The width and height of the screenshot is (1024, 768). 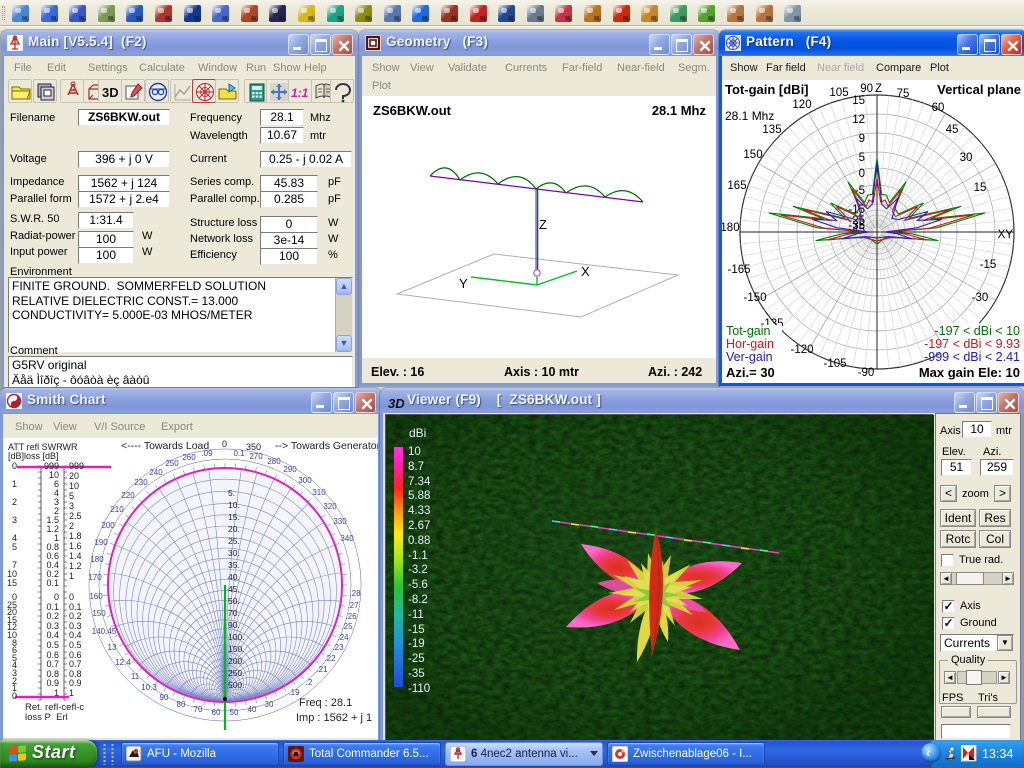 What do you see at coordinates (71, 506) in the screenshot?
I see `svg-text: 3` at bounding box center [71, 506].